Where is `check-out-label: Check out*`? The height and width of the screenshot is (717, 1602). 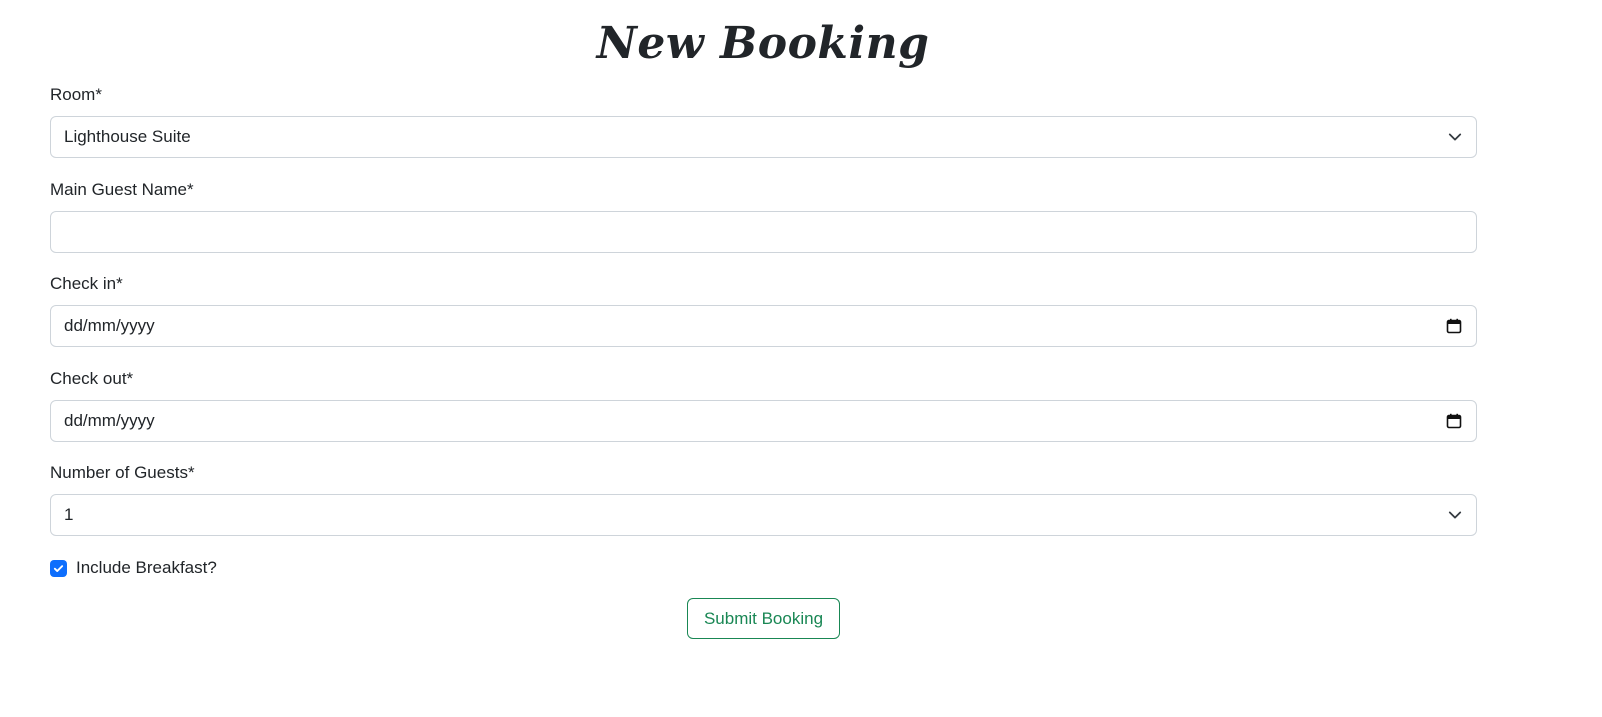 check-out-label: Check out* is located at coordinates (92, 378).